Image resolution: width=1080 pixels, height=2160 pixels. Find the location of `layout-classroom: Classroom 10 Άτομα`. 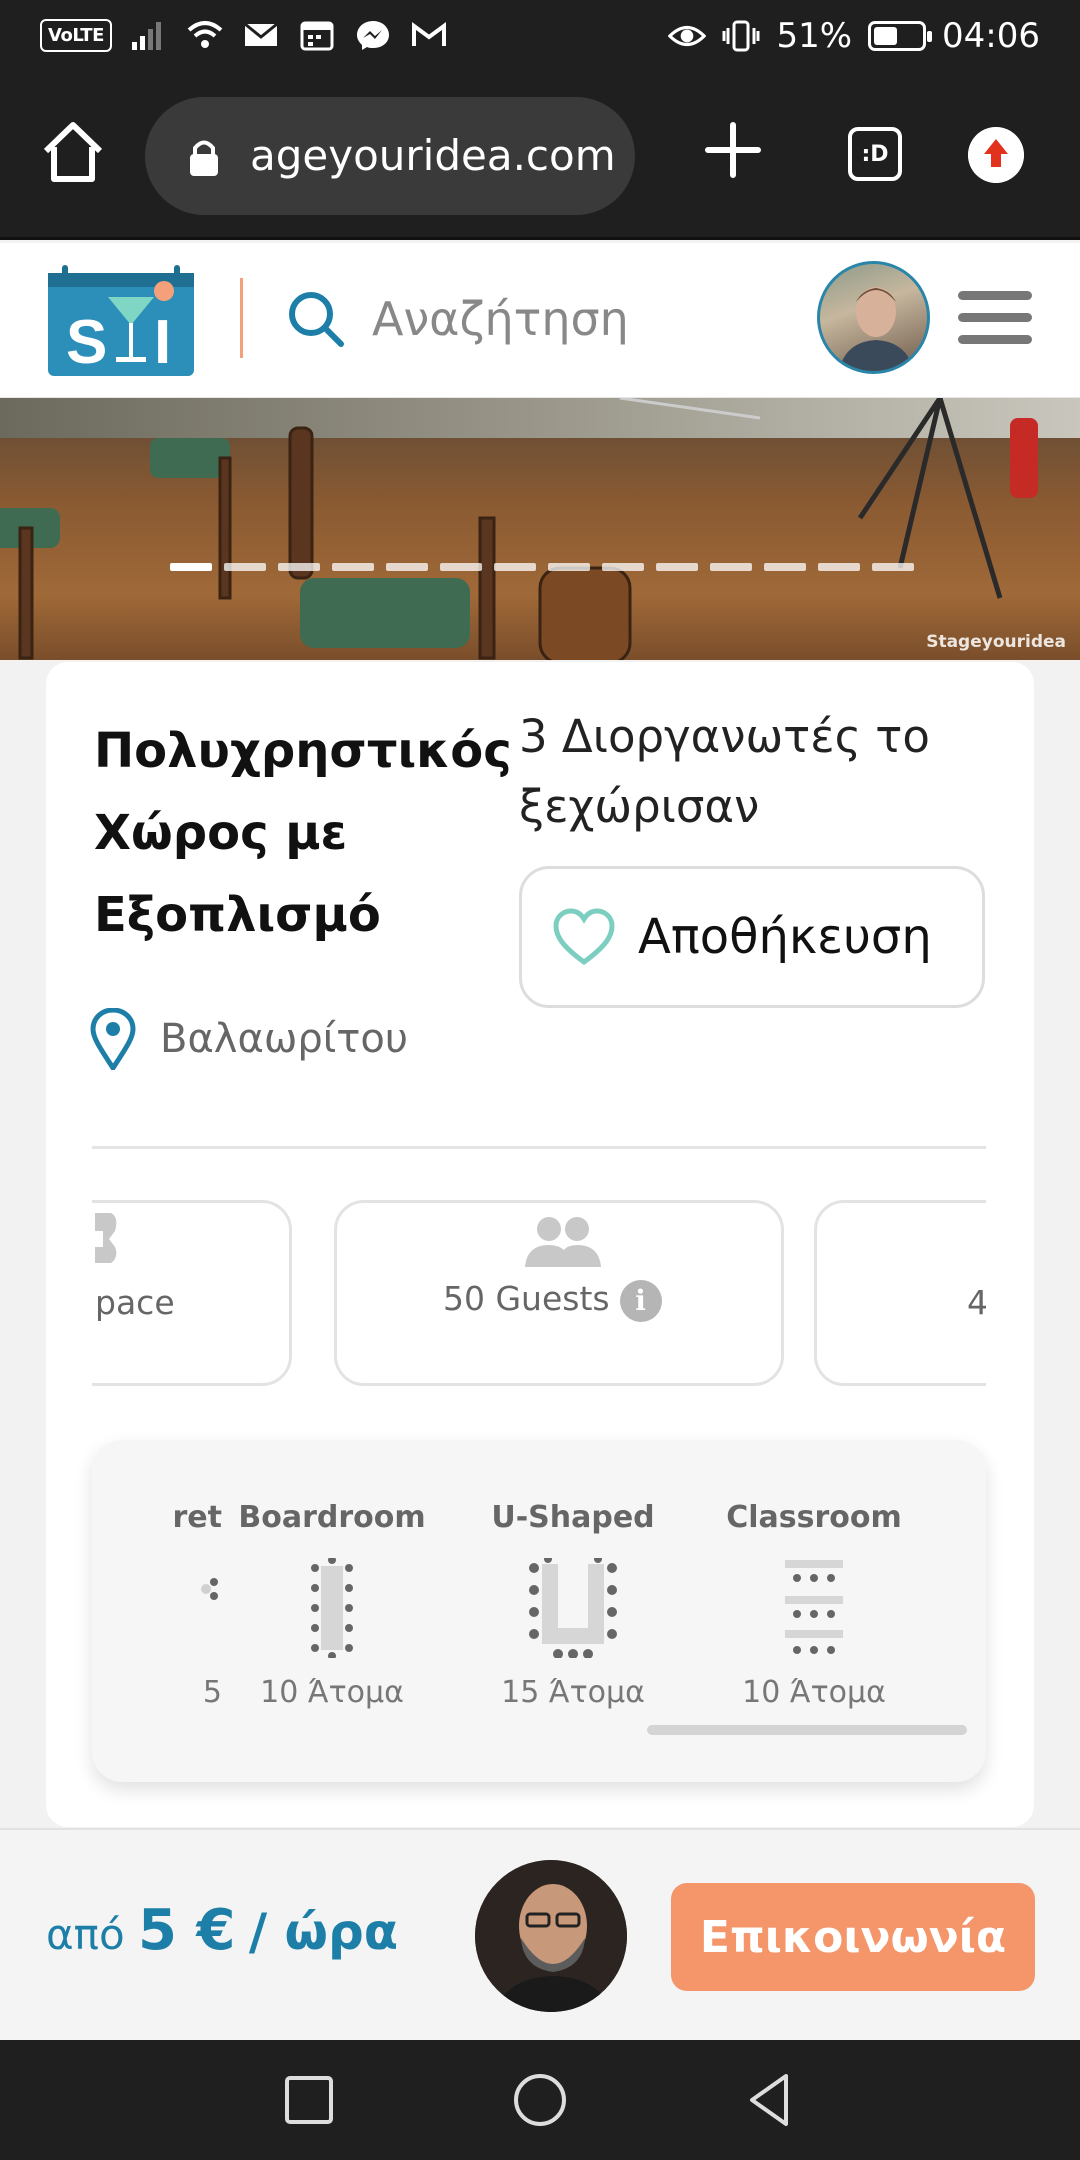

layout-classroom: Classroom 10 Άτομα is located at coordinates (814, 1590).